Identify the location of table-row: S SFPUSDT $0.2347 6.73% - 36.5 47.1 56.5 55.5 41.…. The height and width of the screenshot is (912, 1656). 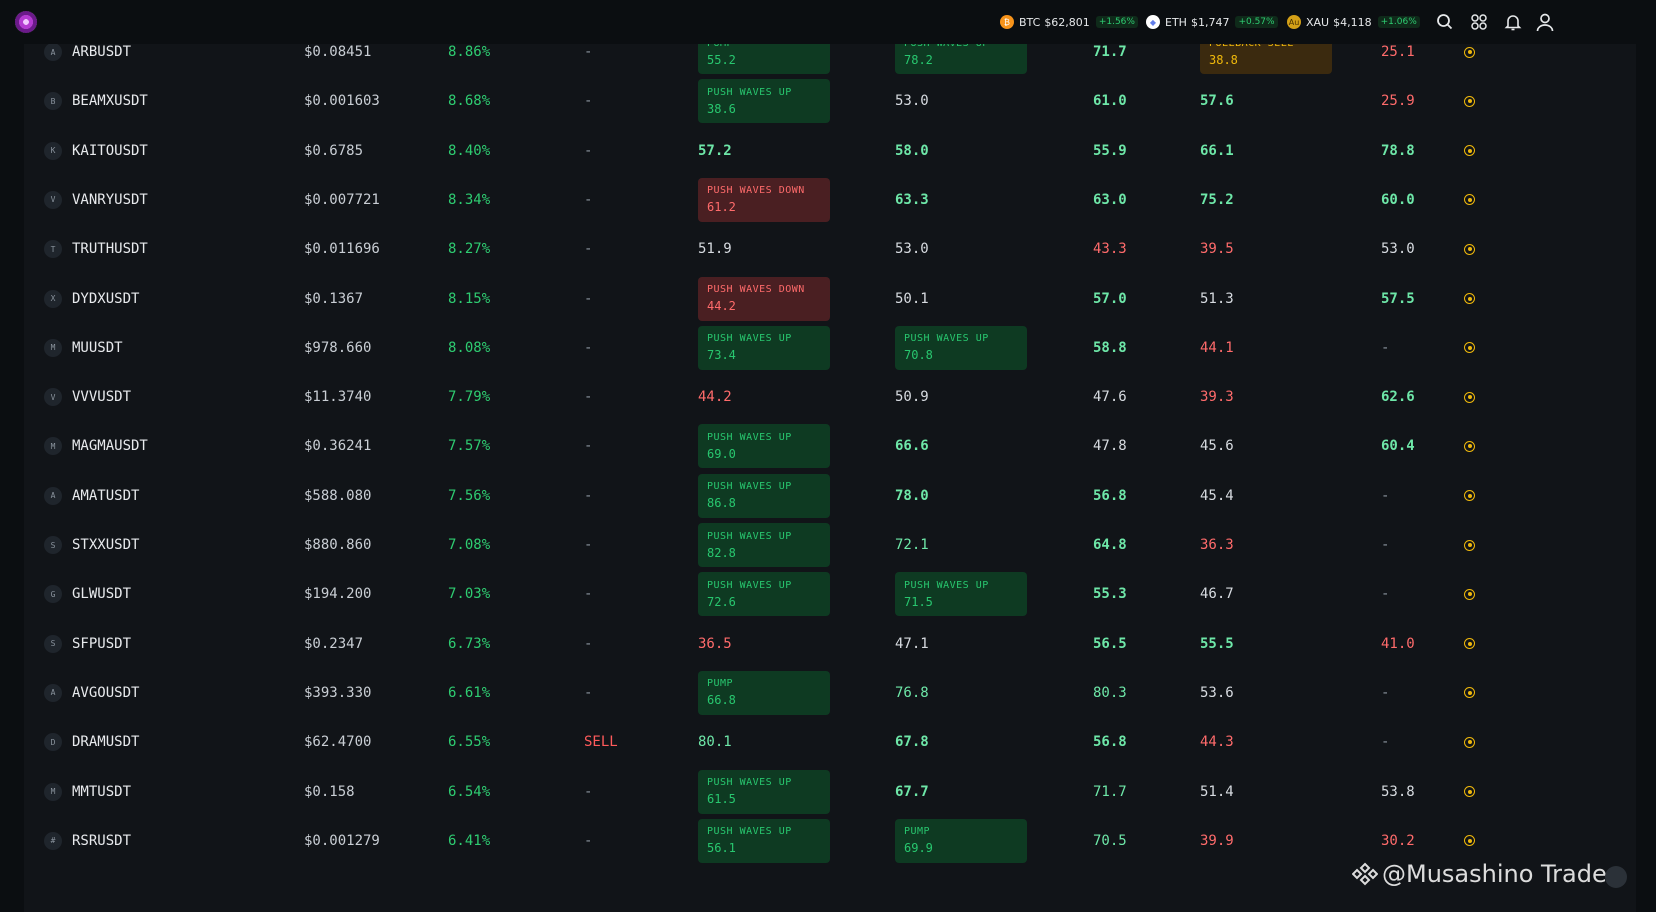
(830, 644).